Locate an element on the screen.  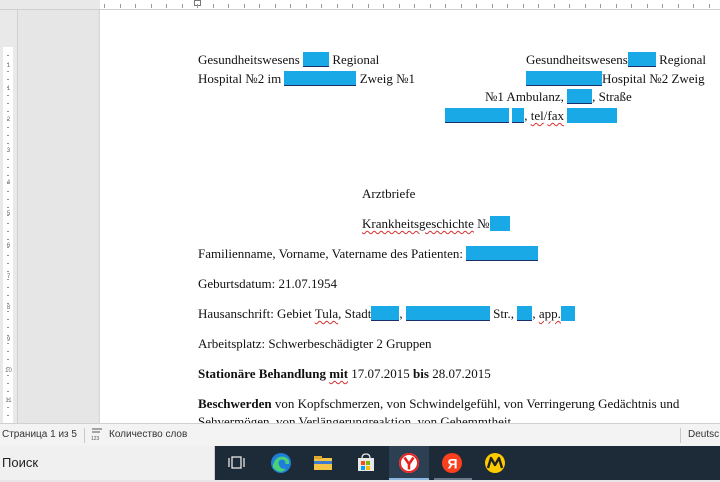
text: Hausanschrift: Gebiet is located at coordinates (255, 313).